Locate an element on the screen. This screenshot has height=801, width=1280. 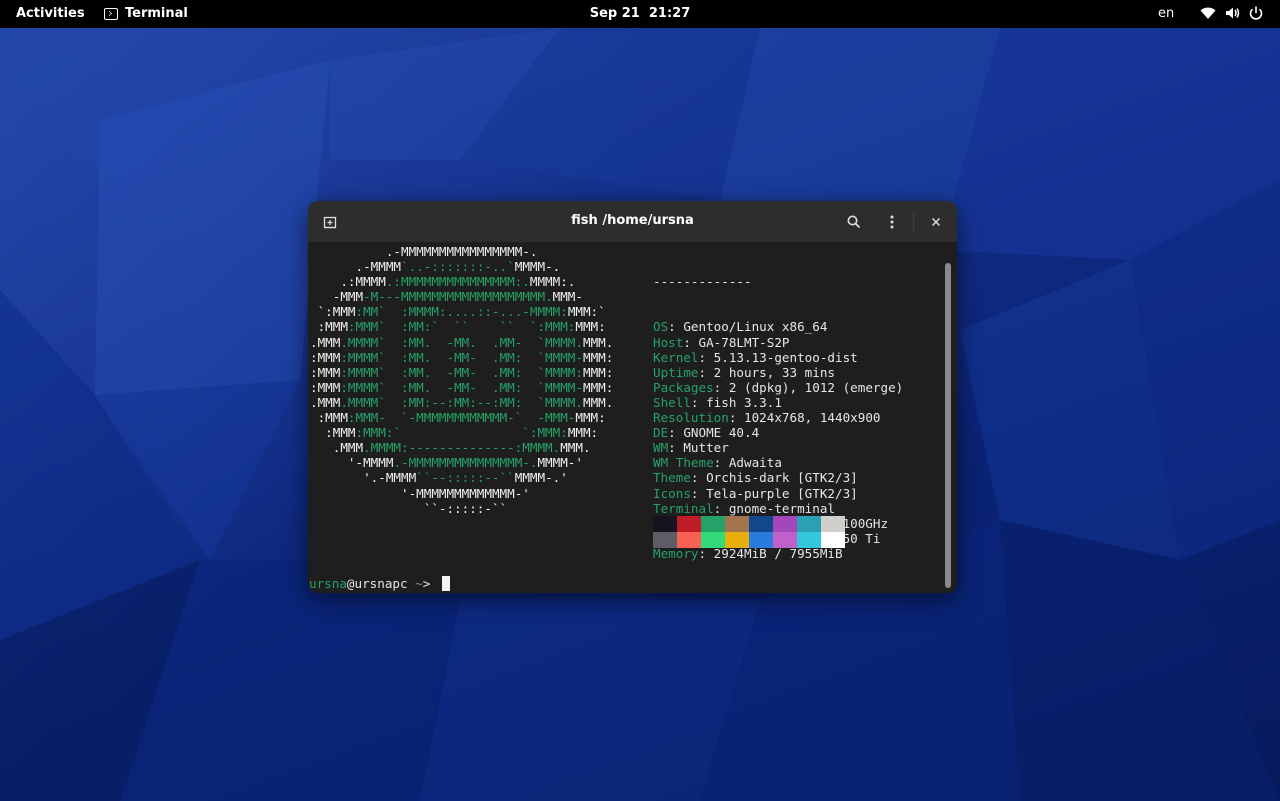
info-value: fish 3.3.1 is located at coordinates (744, 402).